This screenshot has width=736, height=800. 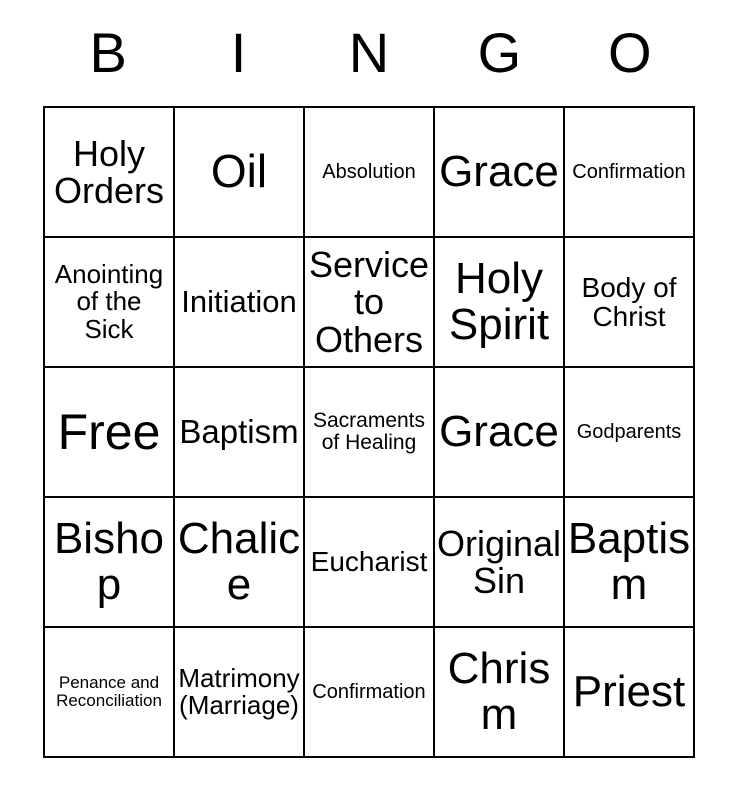 I want to click on bingo-cell-label: Holy Orders, so click(x=109, y=171).